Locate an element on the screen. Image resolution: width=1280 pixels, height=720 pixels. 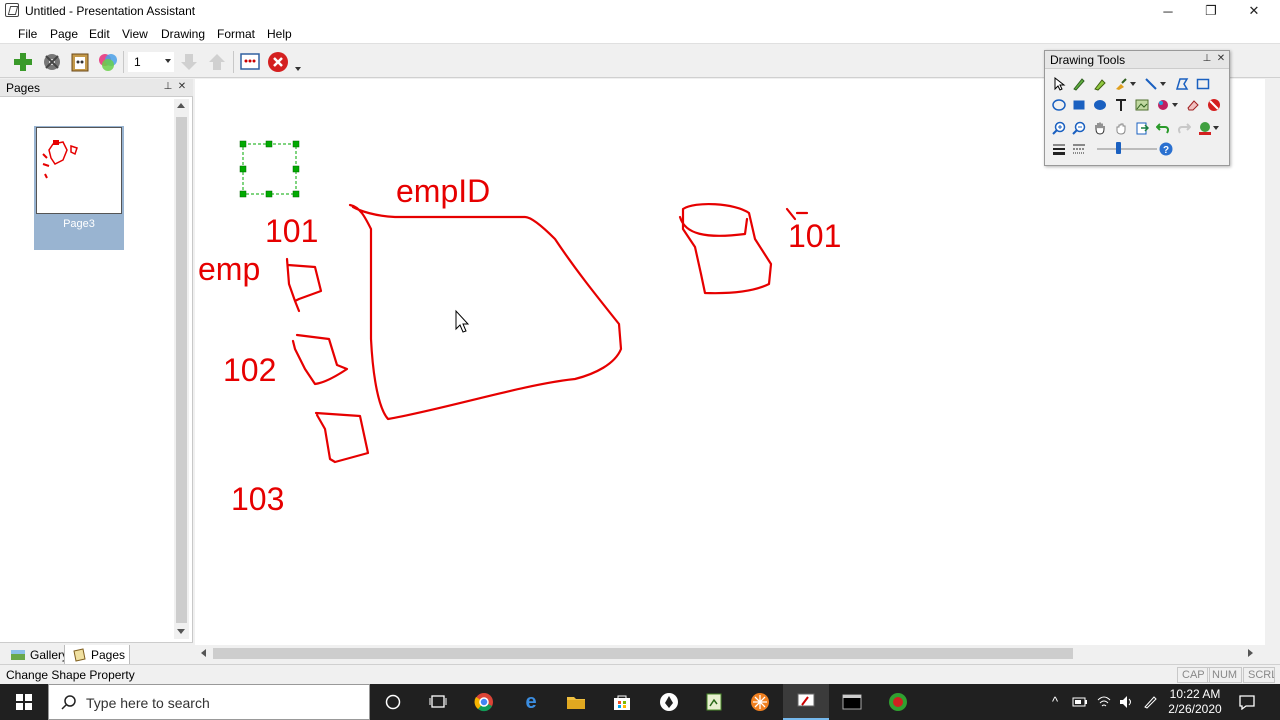
page-number-select: 1 is located at coordinates (151, 62).